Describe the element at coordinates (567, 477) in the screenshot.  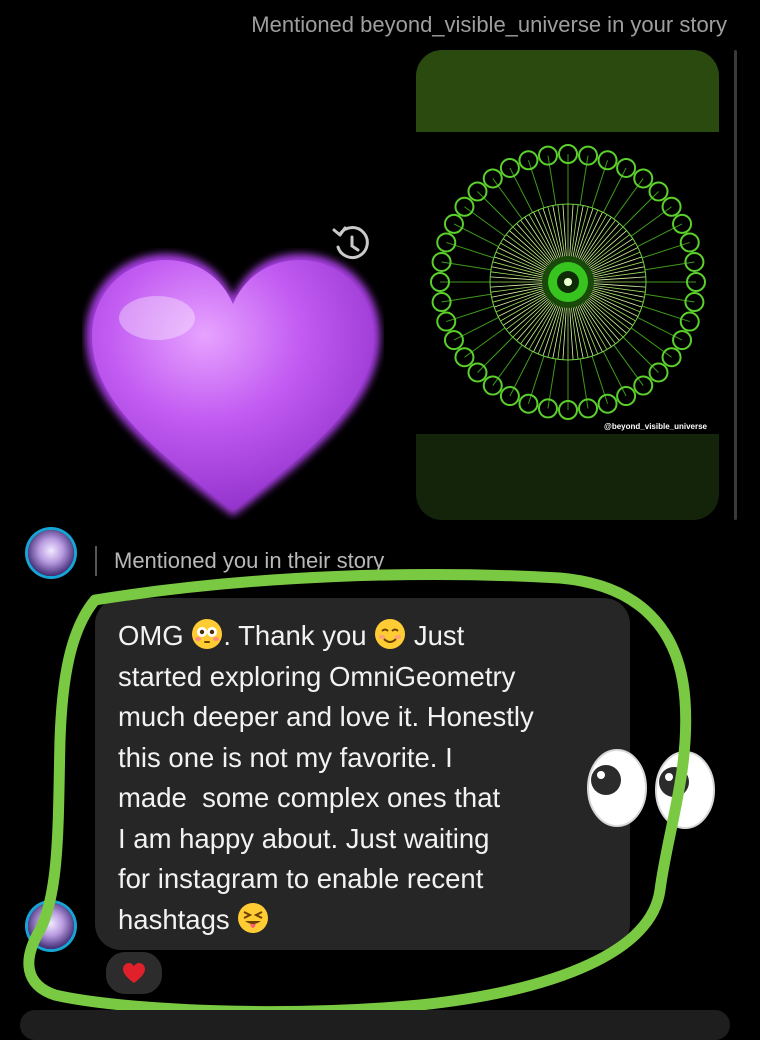
I see `story-band-bottom` at that location.